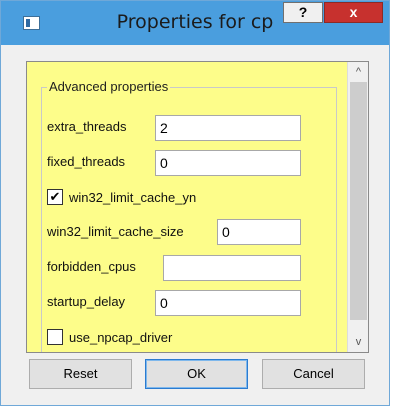  Describe the element at coordinates (80, 374) in the screenshot. I see `reset-button: Reset` at that location.